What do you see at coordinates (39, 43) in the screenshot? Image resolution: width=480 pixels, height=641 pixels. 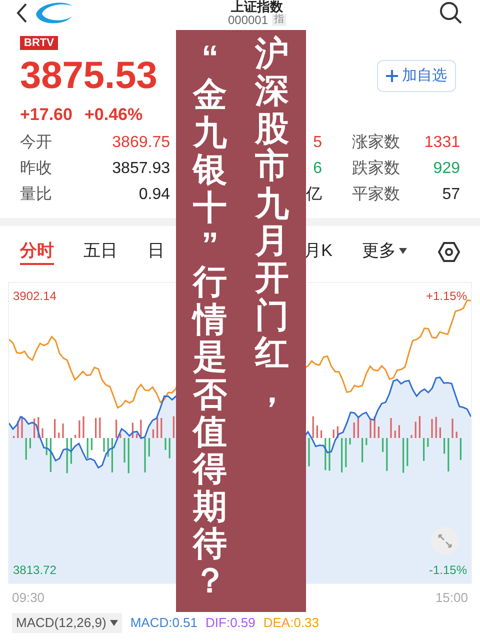 I see `logo-badge: BRTV` at bounding box center [39, 43].